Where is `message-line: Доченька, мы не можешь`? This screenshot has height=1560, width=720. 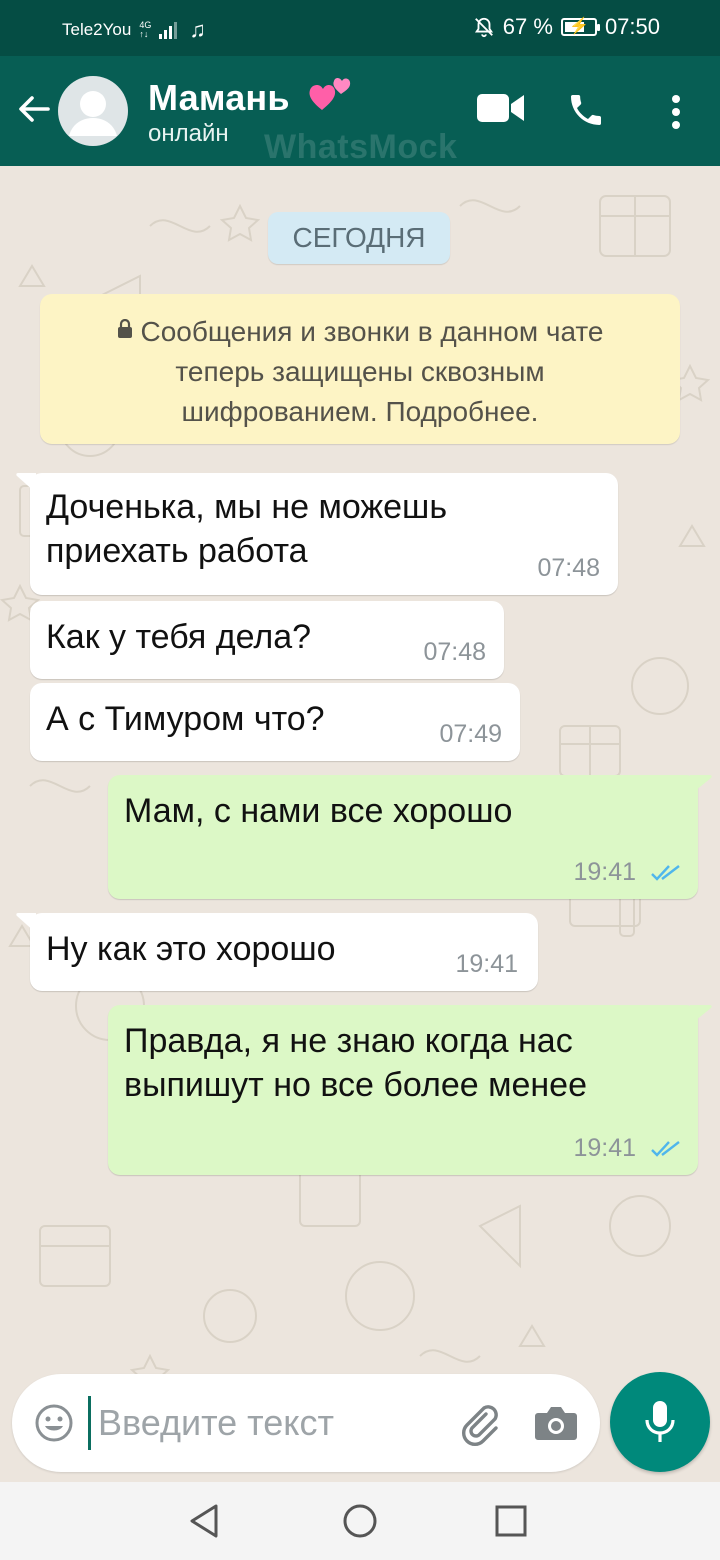
message-line: Доченька, мы не можешь is located at coordinates (247, 507).